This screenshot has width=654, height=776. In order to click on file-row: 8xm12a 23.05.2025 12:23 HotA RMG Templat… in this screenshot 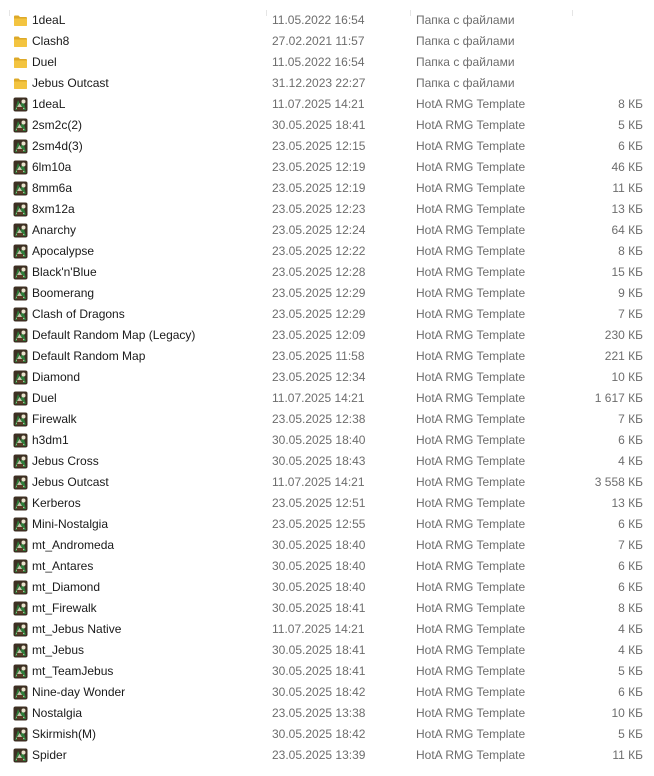, I will do `click(327, 209)`.